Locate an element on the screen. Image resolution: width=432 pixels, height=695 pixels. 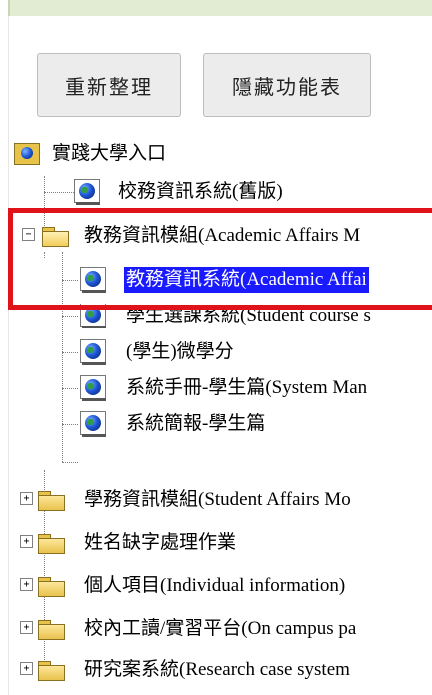
tree-item-student-briefing: 系統簡報-學生篇 is located at coordinates (173, 424).